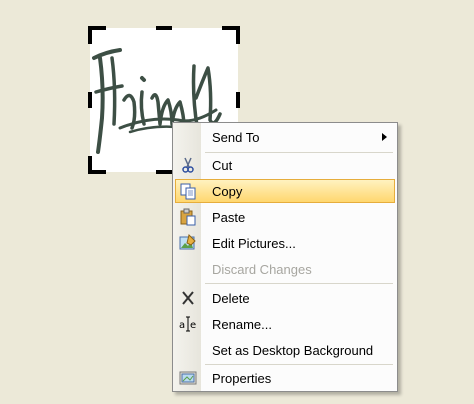  What do you see at coordinates (188, 378) in the screenshot?
I see `properties-icon` at bounding box center [188, 378].